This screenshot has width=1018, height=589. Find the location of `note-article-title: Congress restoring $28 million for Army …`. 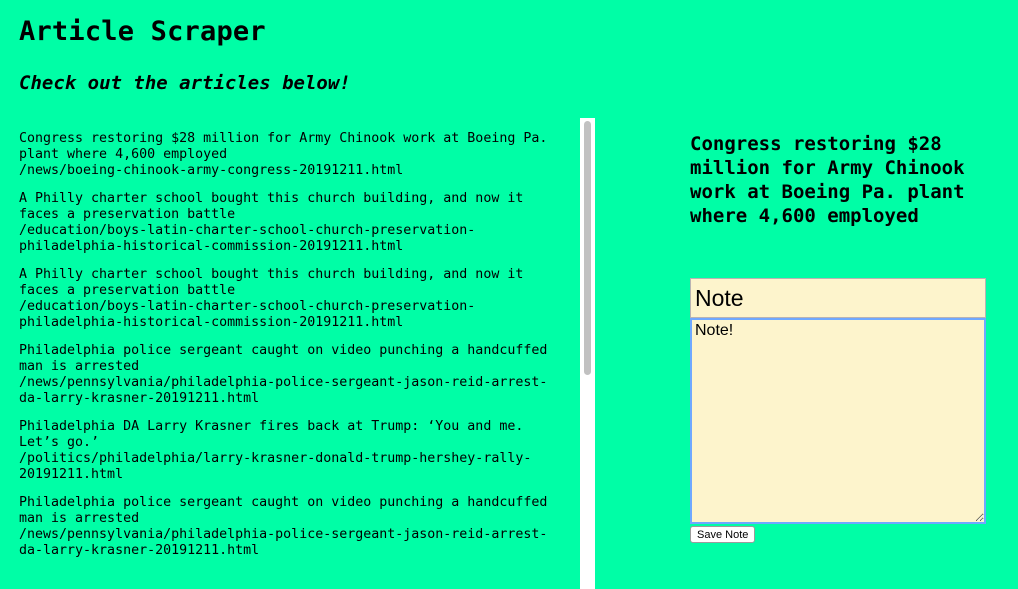

note-article-title: Congress restoring $28 million for Army … is located at coordinates (827, 180).